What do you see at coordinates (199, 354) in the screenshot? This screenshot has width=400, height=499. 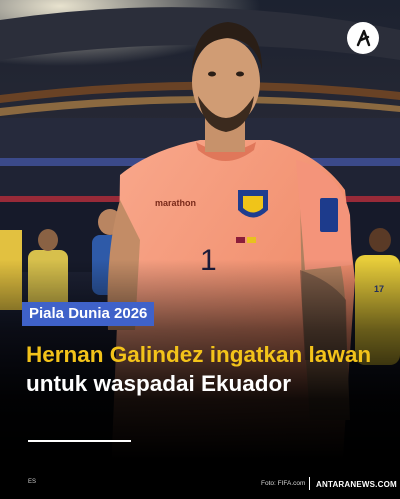 I see `headline-accent: Hernan Galindez ingatkan lawan` at bounding box center [199, 354].